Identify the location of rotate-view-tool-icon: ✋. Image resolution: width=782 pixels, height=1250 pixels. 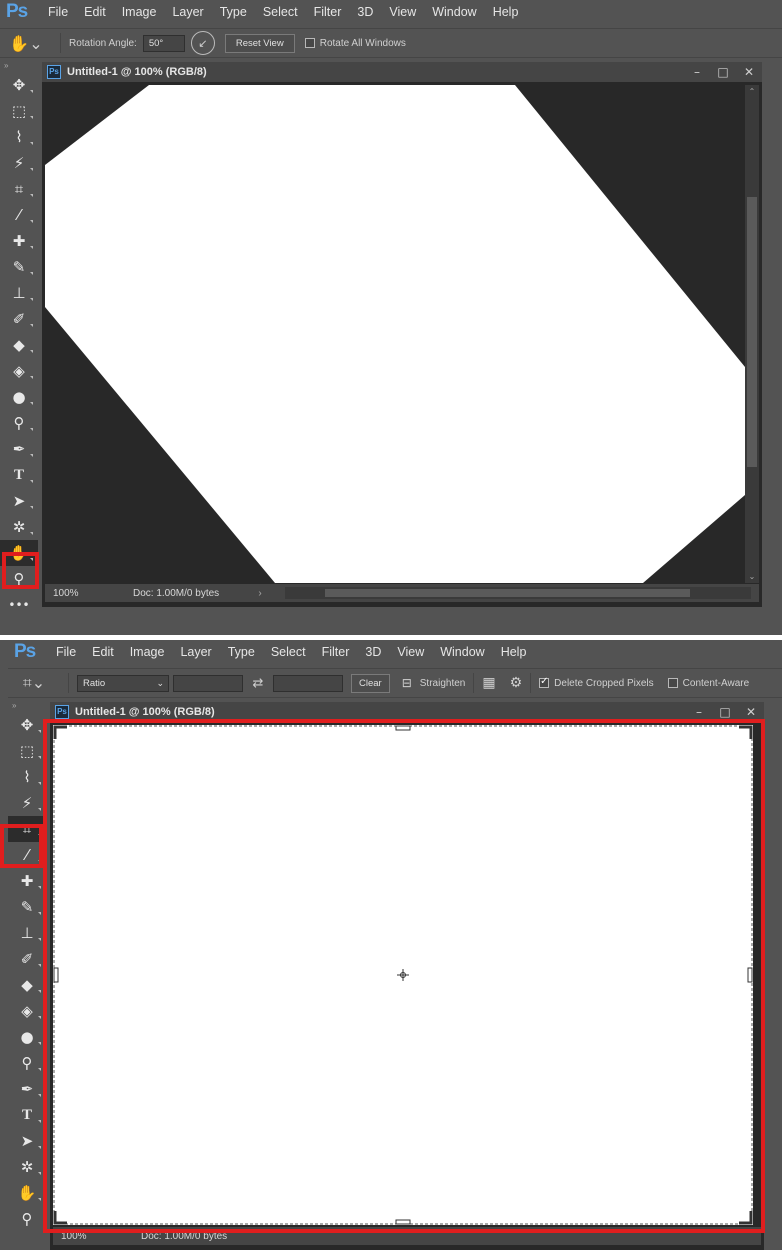
(27, 1193).